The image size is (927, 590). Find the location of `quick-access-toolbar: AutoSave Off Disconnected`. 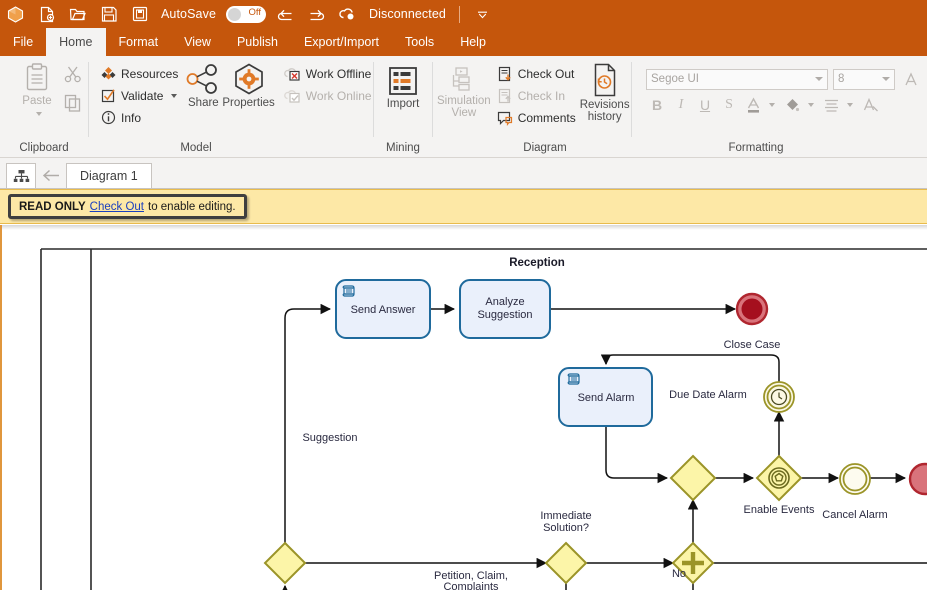

quick-access-toolbar: AutoSave Off Disconnected is located at coordinates (463, 14).